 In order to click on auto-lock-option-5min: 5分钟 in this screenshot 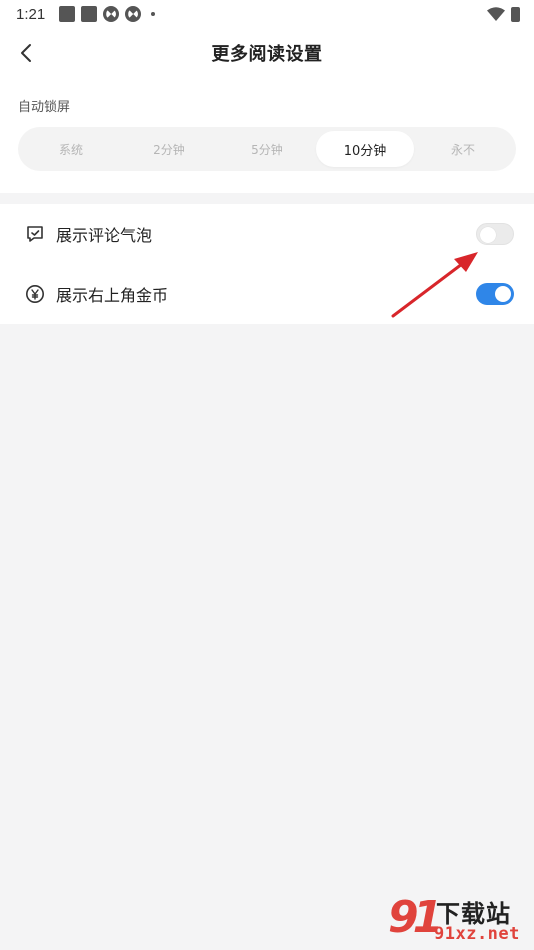, I will do `click(267, 149)`.